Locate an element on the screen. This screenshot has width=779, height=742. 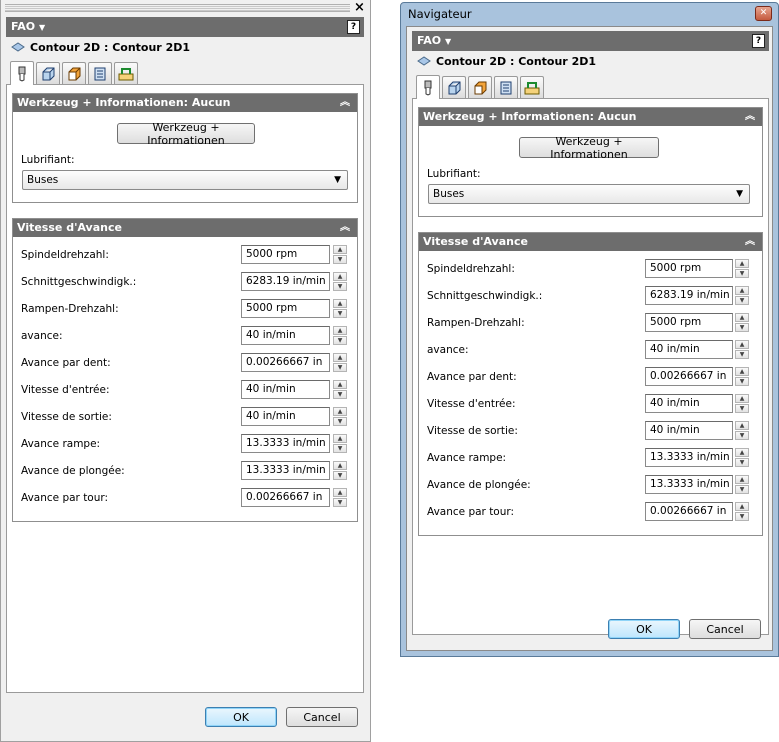
cancel-button: Cancel is located at coordinates (725, 629).